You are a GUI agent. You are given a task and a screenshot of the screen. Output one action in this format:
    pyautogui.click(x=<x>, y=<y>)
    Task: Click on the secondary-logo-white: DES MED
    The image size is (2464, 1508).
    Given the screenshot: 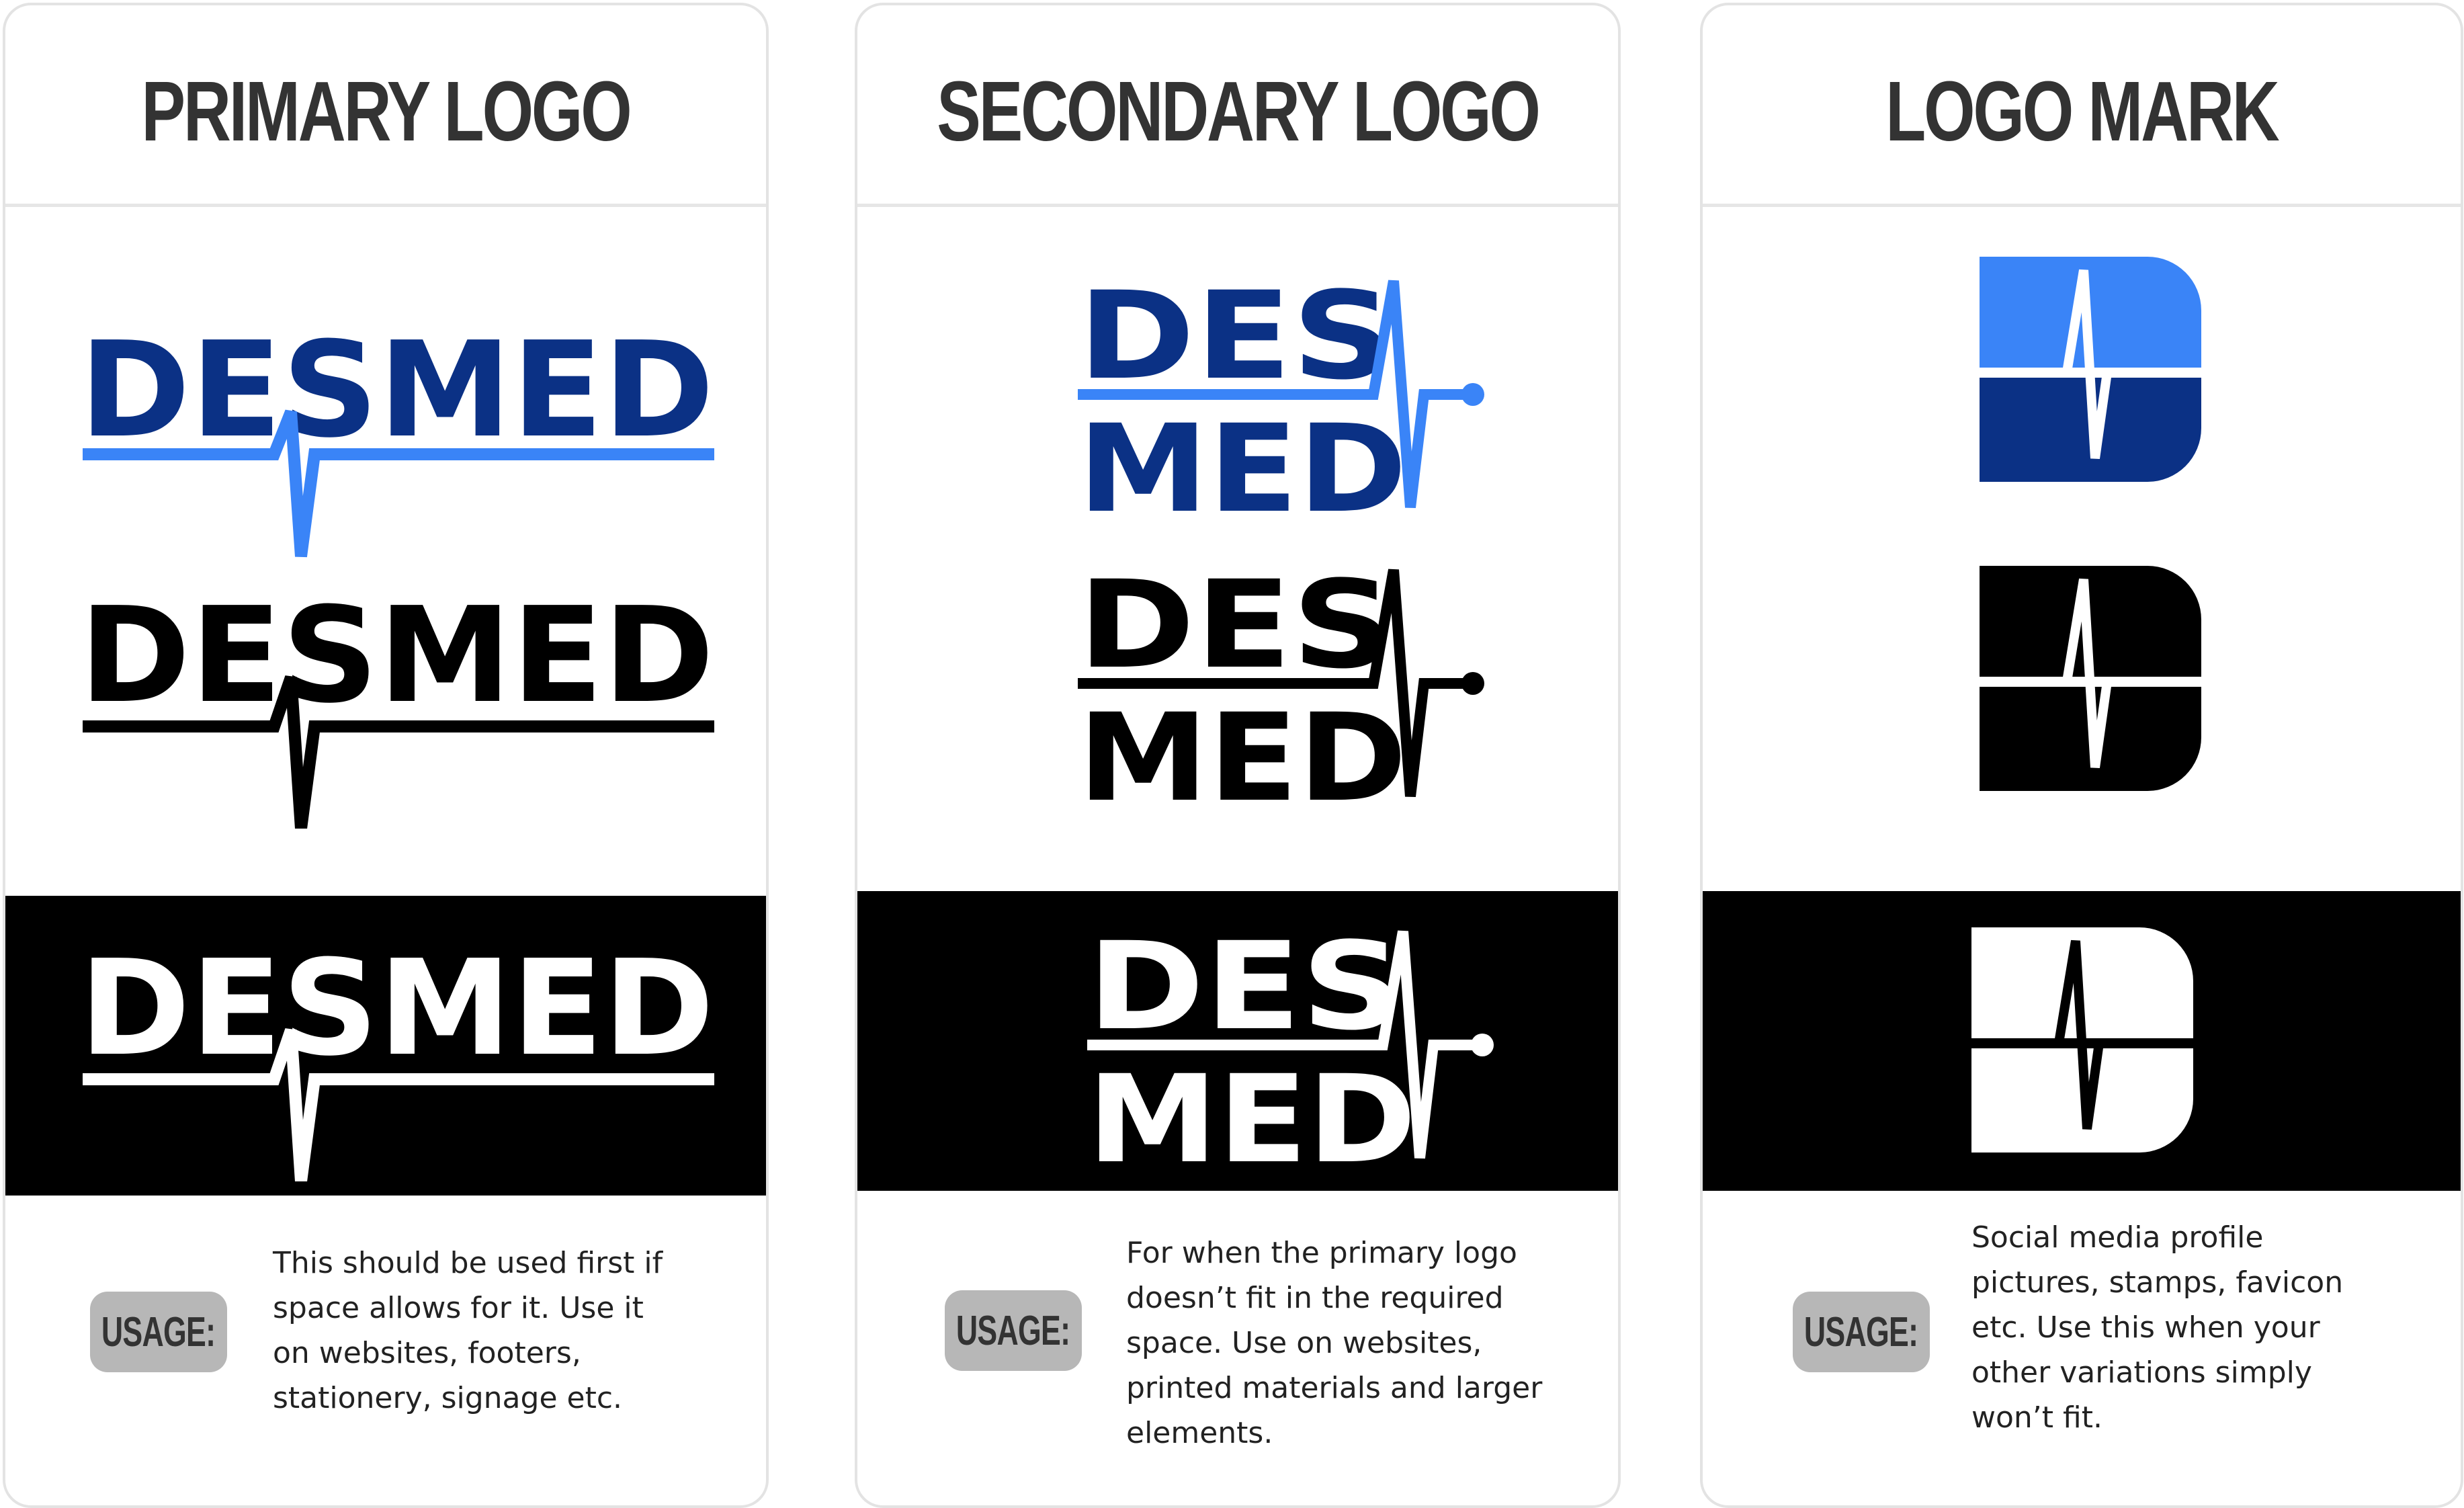 What is the action you would take?
    pyautogui.click(x=1290, y=1047)
    